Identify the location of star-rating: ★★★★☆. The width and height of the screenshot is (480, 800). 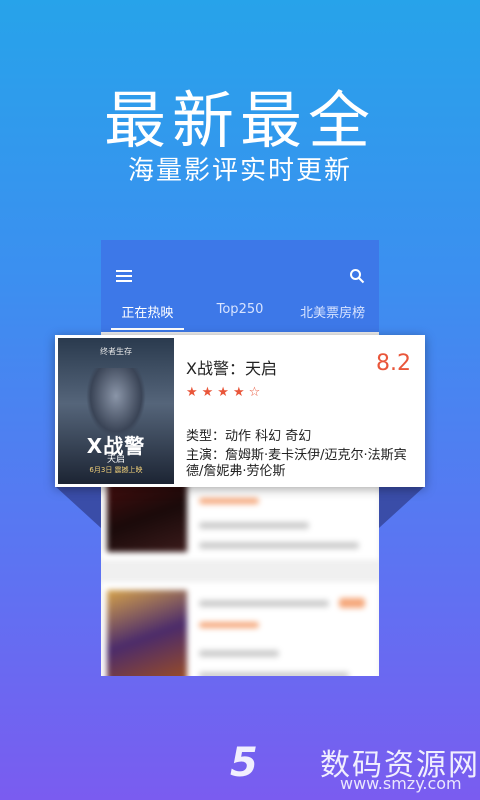
(225, 392).